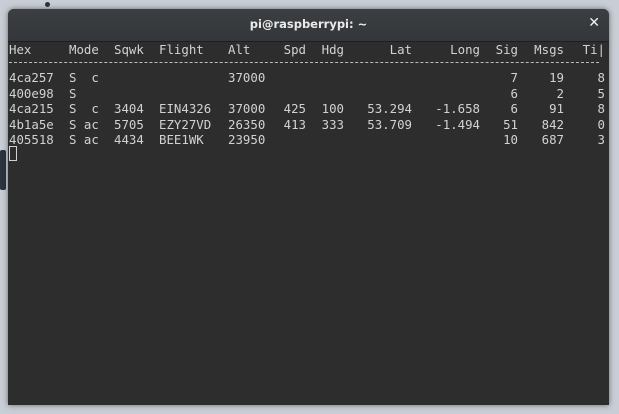  What do you see at coordinates (129, 49) in the screenshot?
I see `column-header-sqwk: Sqwk` at bounding box center [129, 49].